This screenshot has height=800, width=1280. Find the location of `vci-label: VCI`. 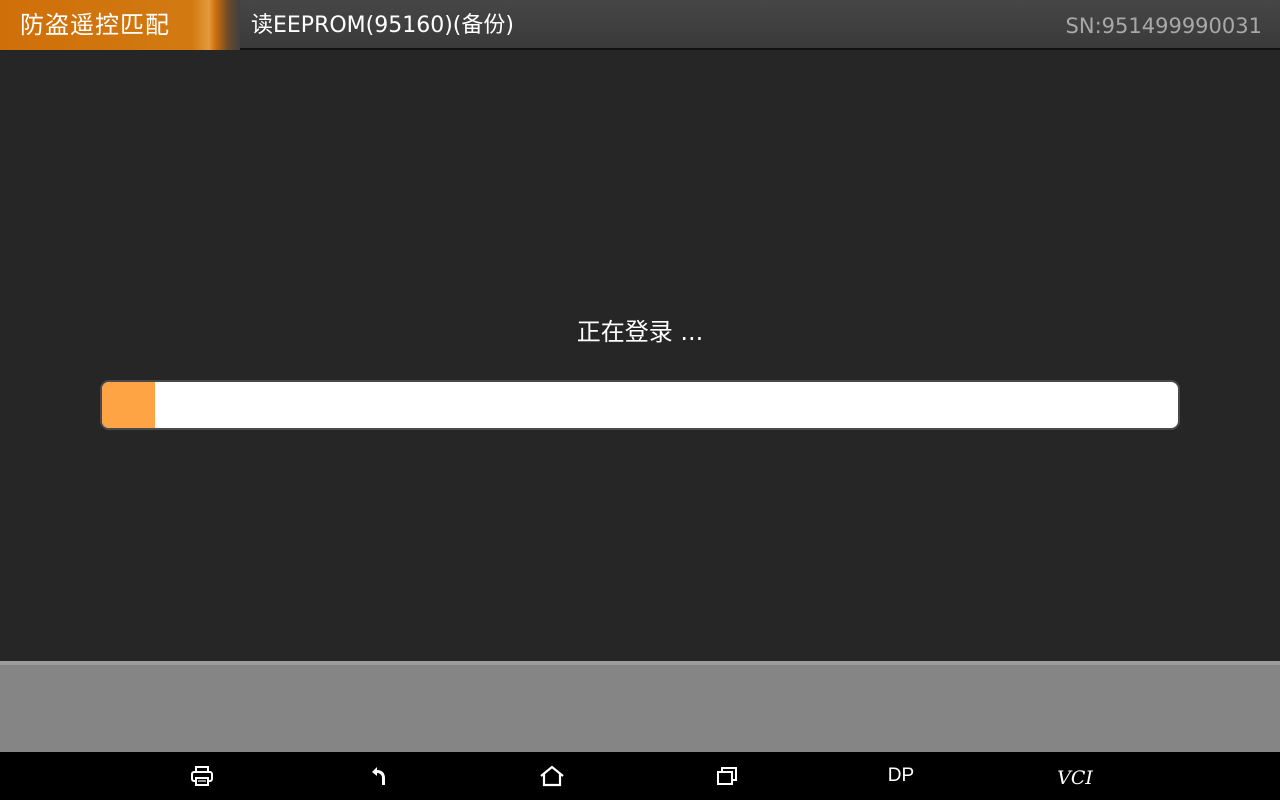

vci-label: VCI is located at coordinates (1075, 778).